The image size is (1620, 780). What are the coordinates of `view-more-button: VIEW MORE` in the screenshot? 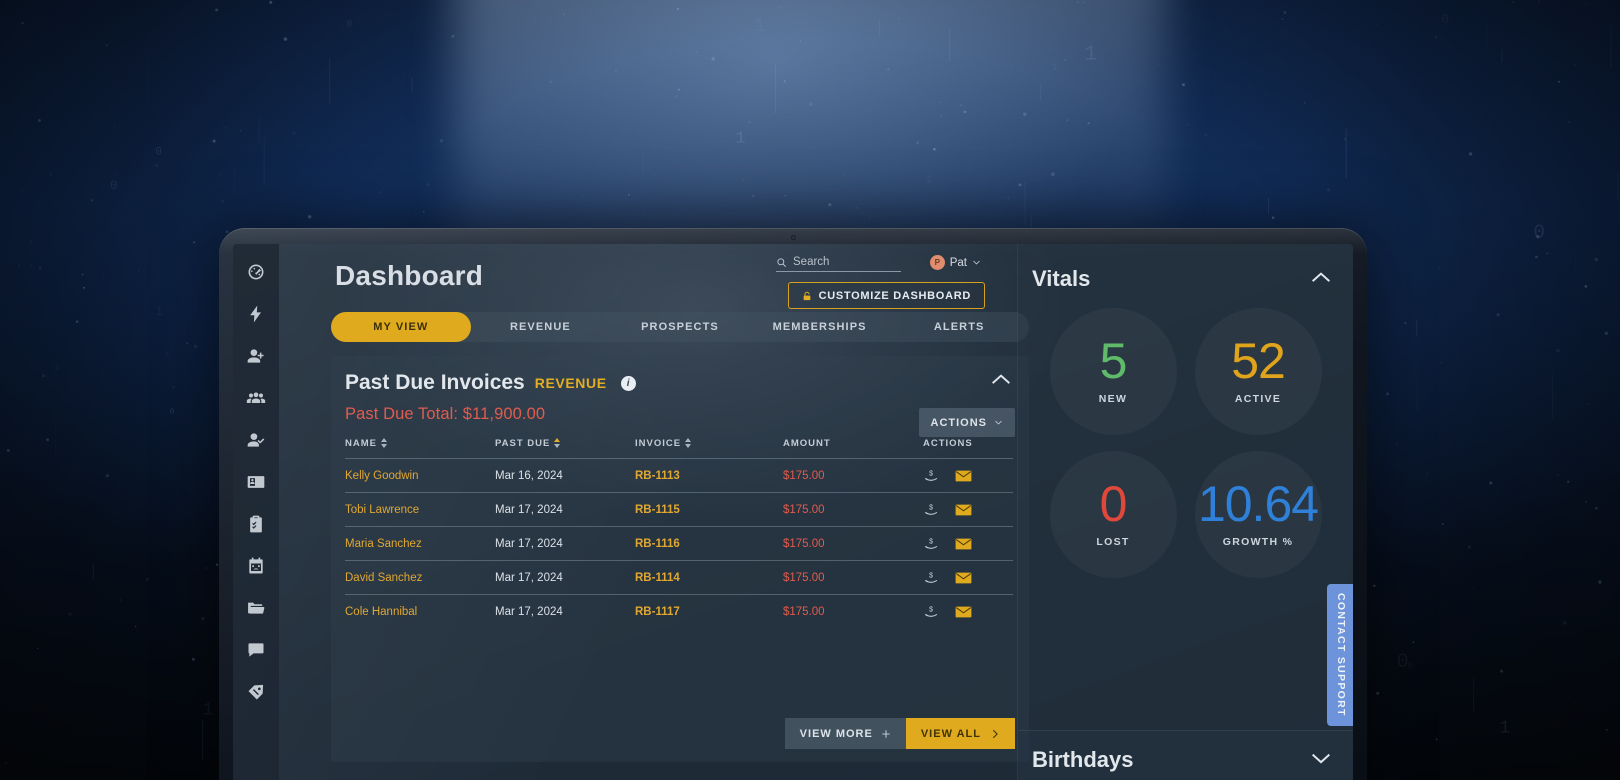 It's located at (845, 733).